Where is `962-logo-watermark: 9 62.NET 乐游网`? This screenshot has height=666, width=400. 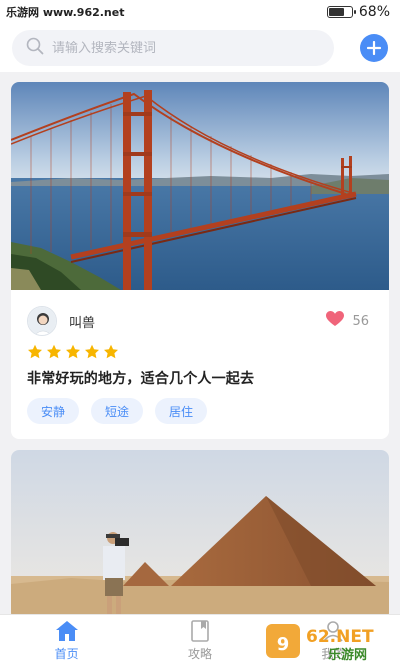 962-logo-watermark: 9 62.NET 乐游网 is located at coordinates (320, 643).